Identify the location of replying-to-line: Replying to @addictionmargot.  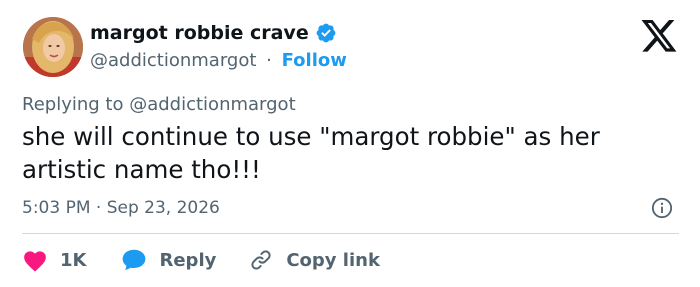
(159, 104).